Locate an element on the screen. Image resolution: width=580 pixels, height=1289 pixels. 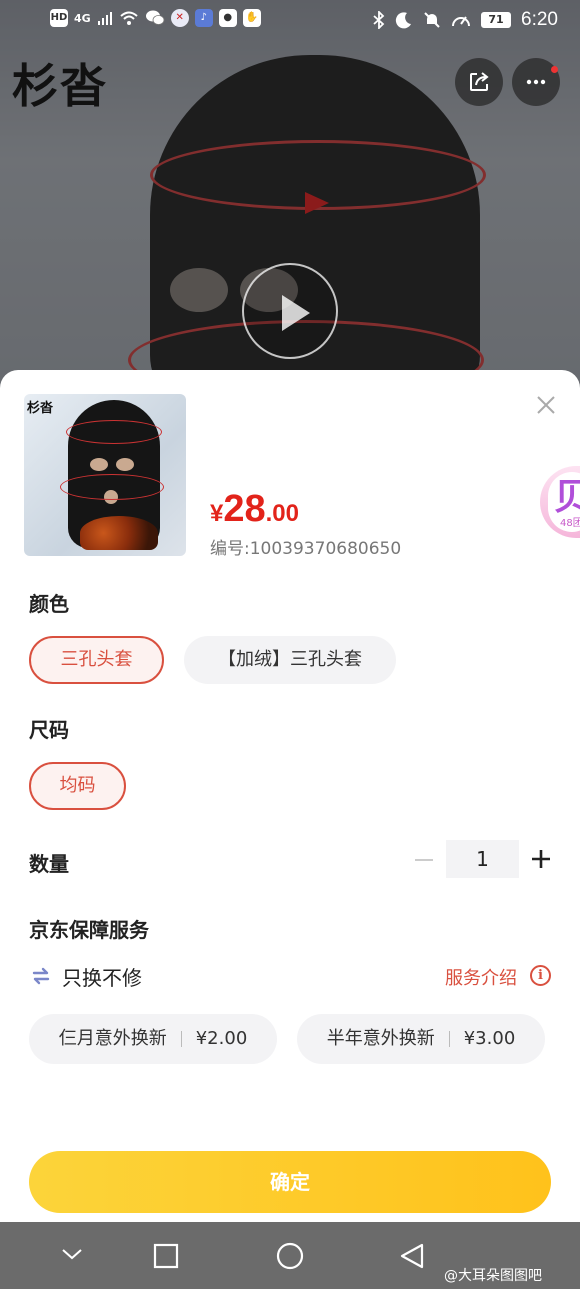
plan-price: ¥3.00 is located at coordinates (489, 1038).